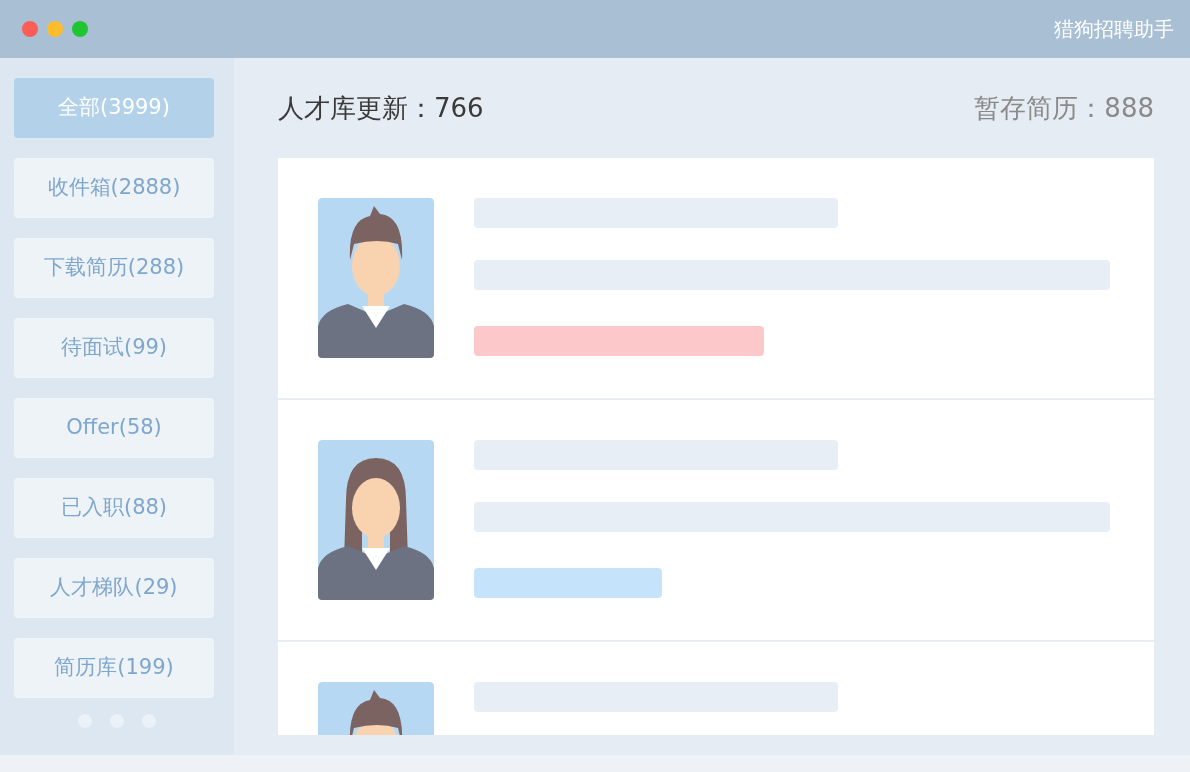 The image size is (1190, 772). What do you see at coordinates (114, 268) in the screenshot?
I see `sidebar-item: 下载简历(288)` at bounding box center [114, 268].